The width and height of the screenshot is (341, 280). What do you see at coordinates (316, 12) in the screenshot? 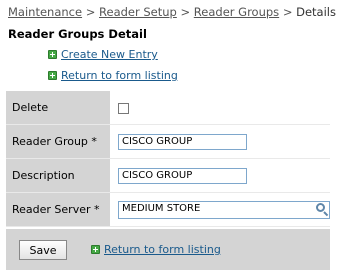
I see `breadcrumb-current: Details` at bounding box center [316, 12].